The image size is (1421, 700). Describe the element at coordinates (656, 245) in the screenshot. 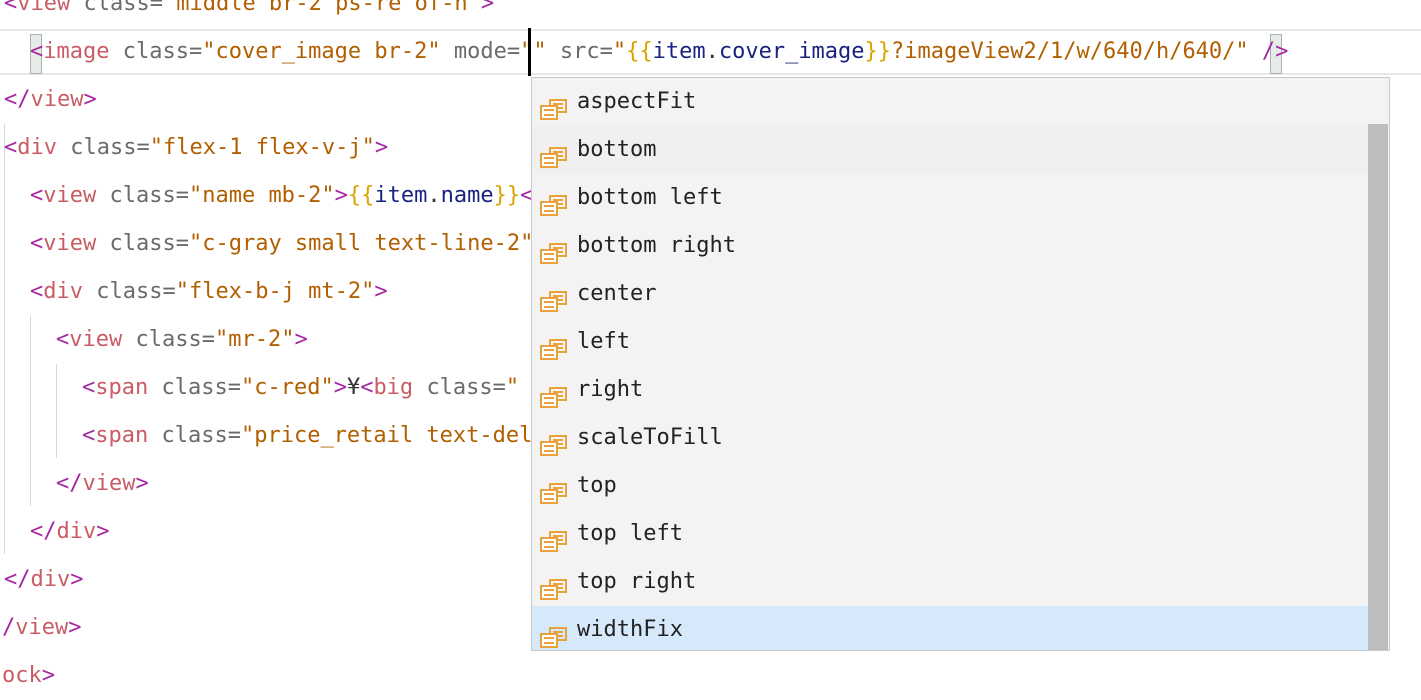

I see `suggestion-label: bottom right` at that location.